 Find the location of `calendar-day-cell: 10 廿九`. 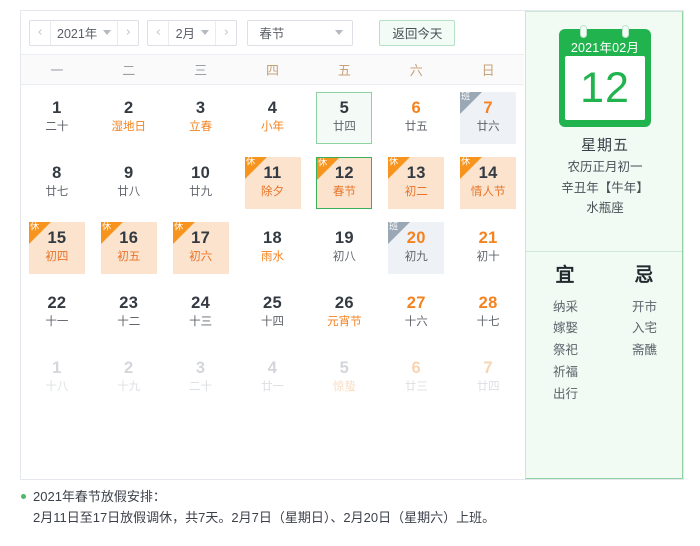

calendar-day-cell: 10 廿九 is located at coordinates (201, 182).